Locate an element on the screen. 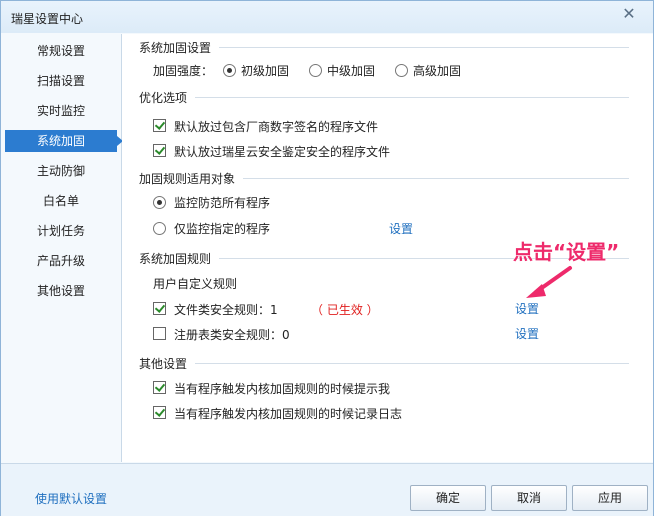 The height and width of the screenshot is (516, 654). checkbox-vendor-signature is located at coordinates (159, 125).